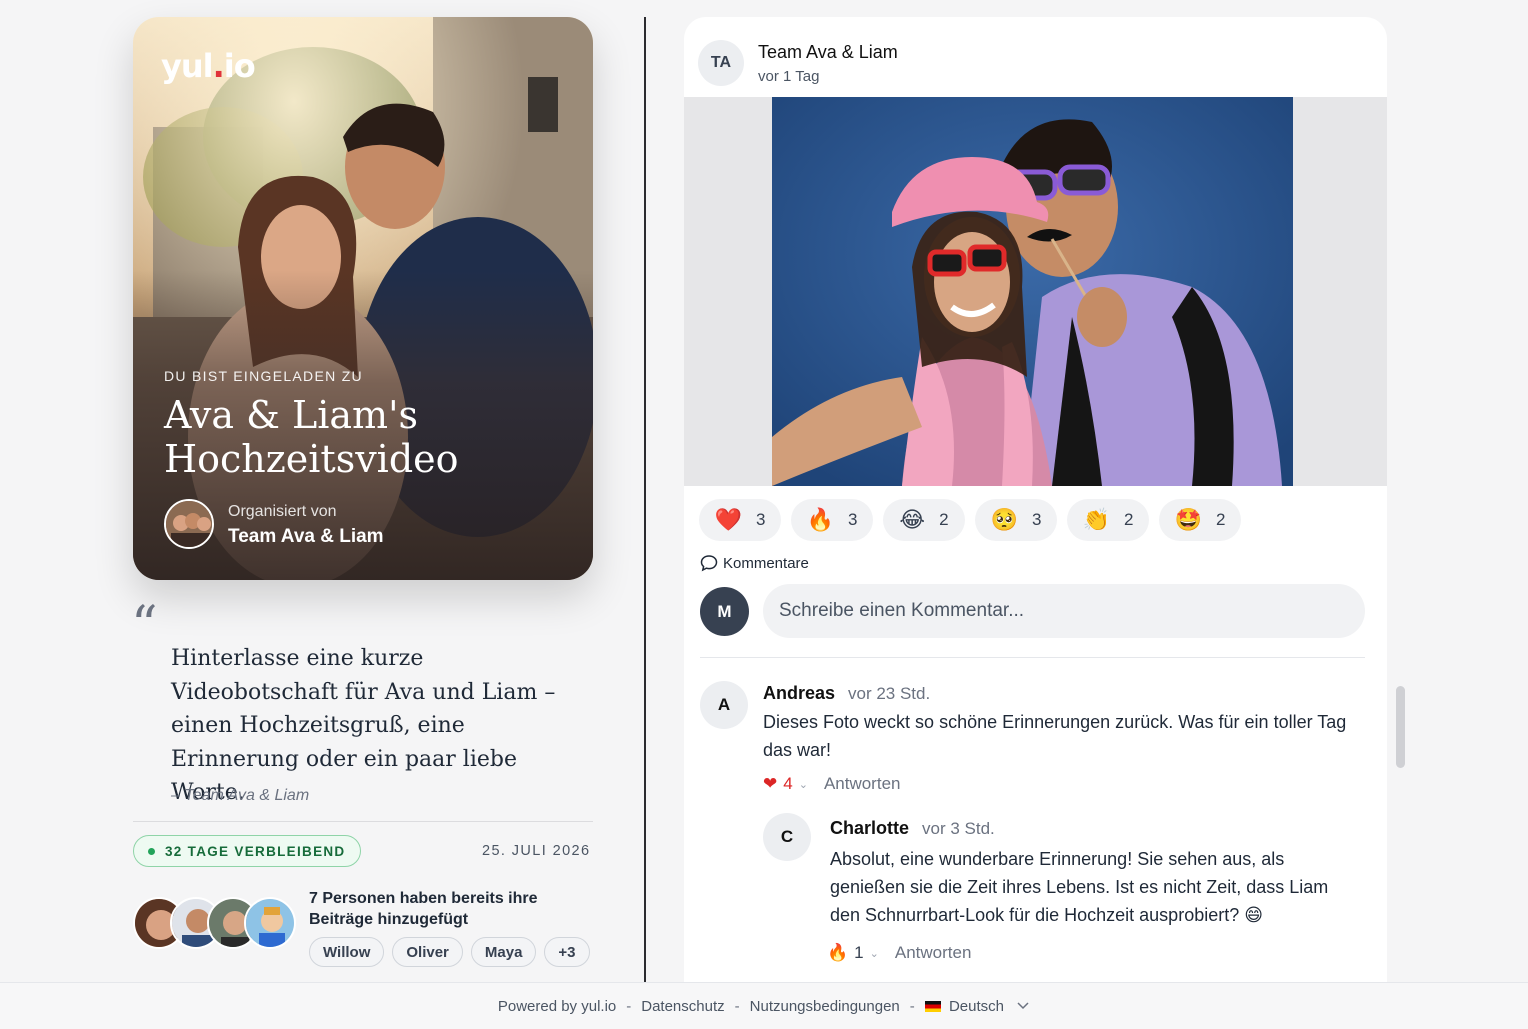  Describe the element at coordinates (1004, 519) in the screenshot. I see `pleading-icon: 🥺` at that location.